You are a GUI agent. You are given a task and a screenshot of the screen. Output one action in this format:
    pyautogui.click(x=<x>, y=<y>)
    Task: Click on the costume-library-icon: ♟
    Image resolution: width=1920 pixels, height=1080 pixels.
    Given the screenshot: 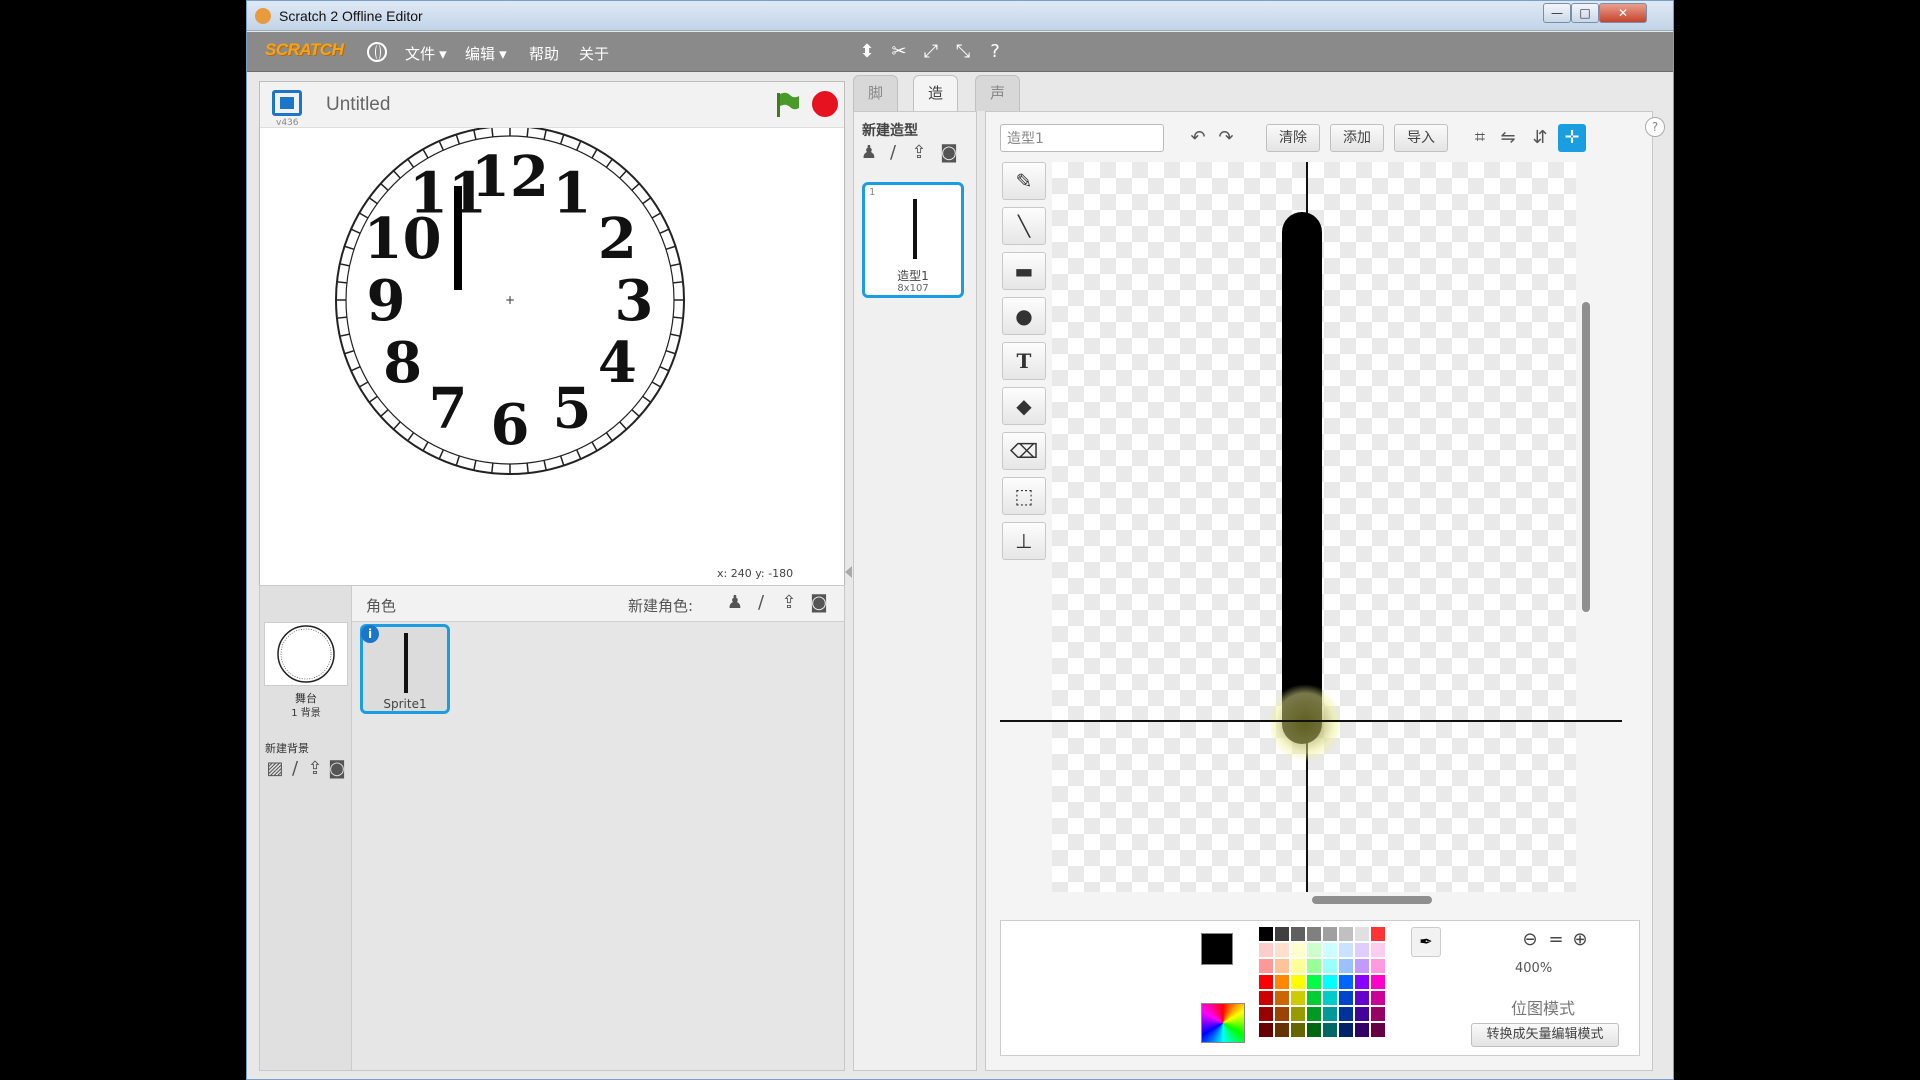 What is the action you would take?
    pyautogui.click(x=869, y=153)
    